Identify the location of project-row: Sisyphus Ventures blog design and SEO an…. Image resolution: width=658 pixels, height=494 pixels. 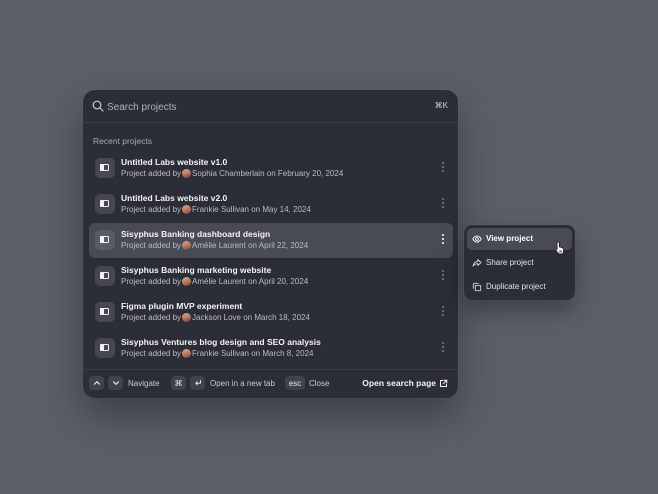
(271, 348).